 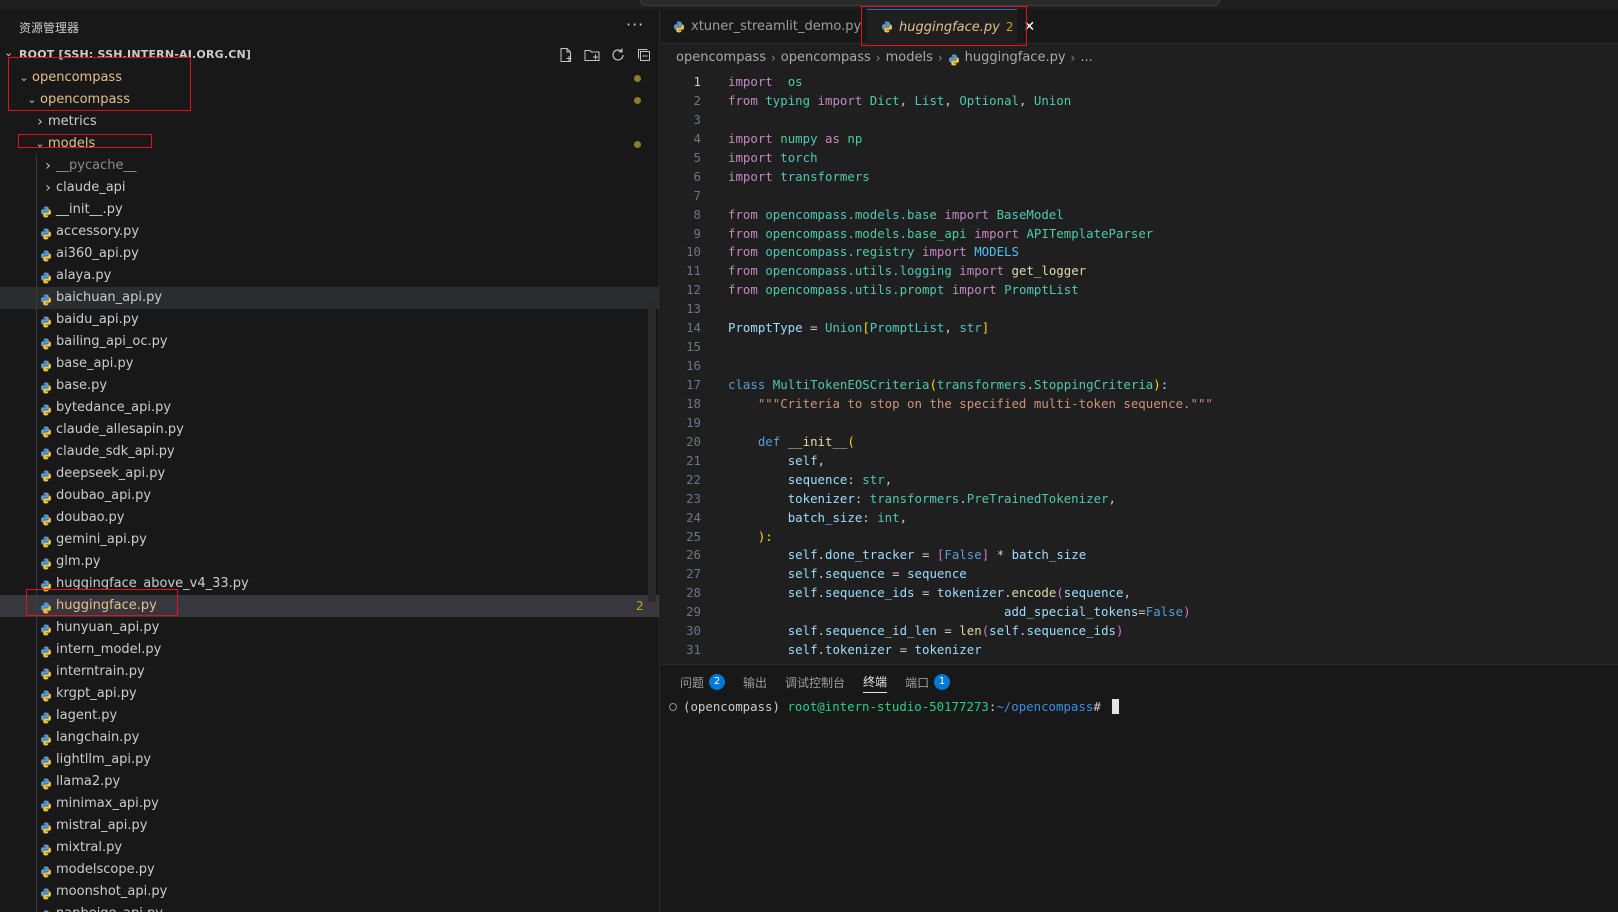 What do you see at coordinates (989, 100) in the screenshot?
I see `code-token: Optional` at bounding box center [989, 100].